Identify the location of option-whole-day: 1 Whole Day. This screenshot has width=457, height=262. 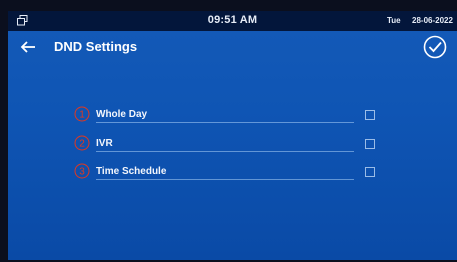
(234, 115).